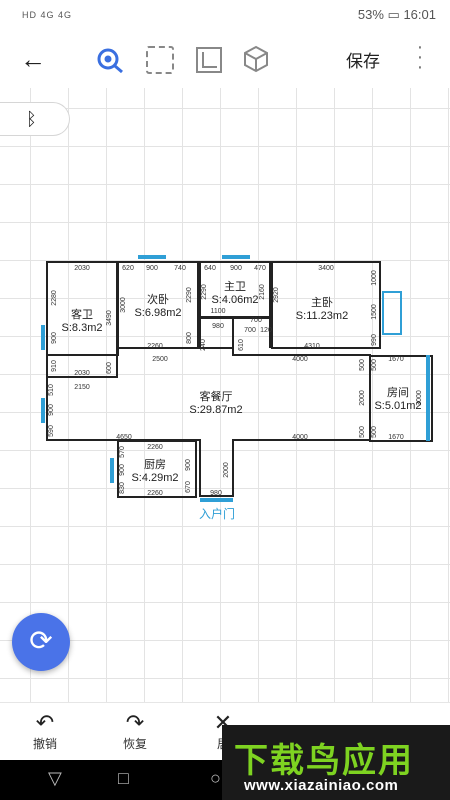 This screenshot has width=450, height=800. Describe the element at coordinates (109, 368) in the screenshot. I see `dim: 600` at that location.